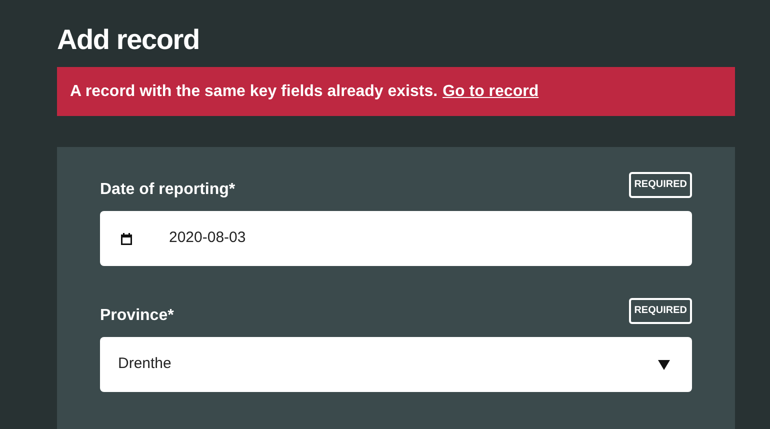 The height and width of the screenshot is (429, 770). Describe the element at coordinates (664, 365) in the screenshot. I see `dropdown-caret-icon` at that location.